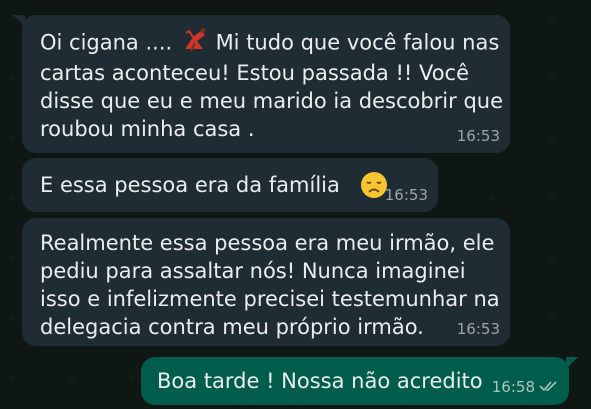  Describe the element at coordinates (357, 42) in the screenshot. I see `message-text: Mi tudo que você falou nas` at that location.